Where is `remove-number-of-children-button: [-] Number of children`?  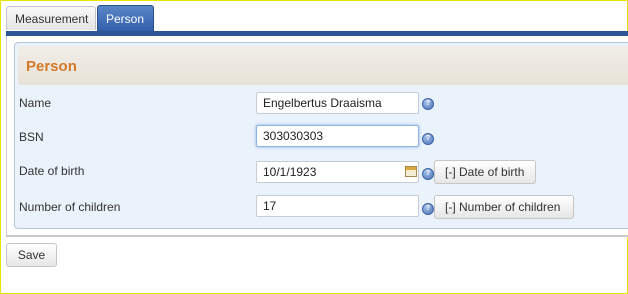 remove-number-of-children-button: [-] Number of children is located at coordinates (504, 207).